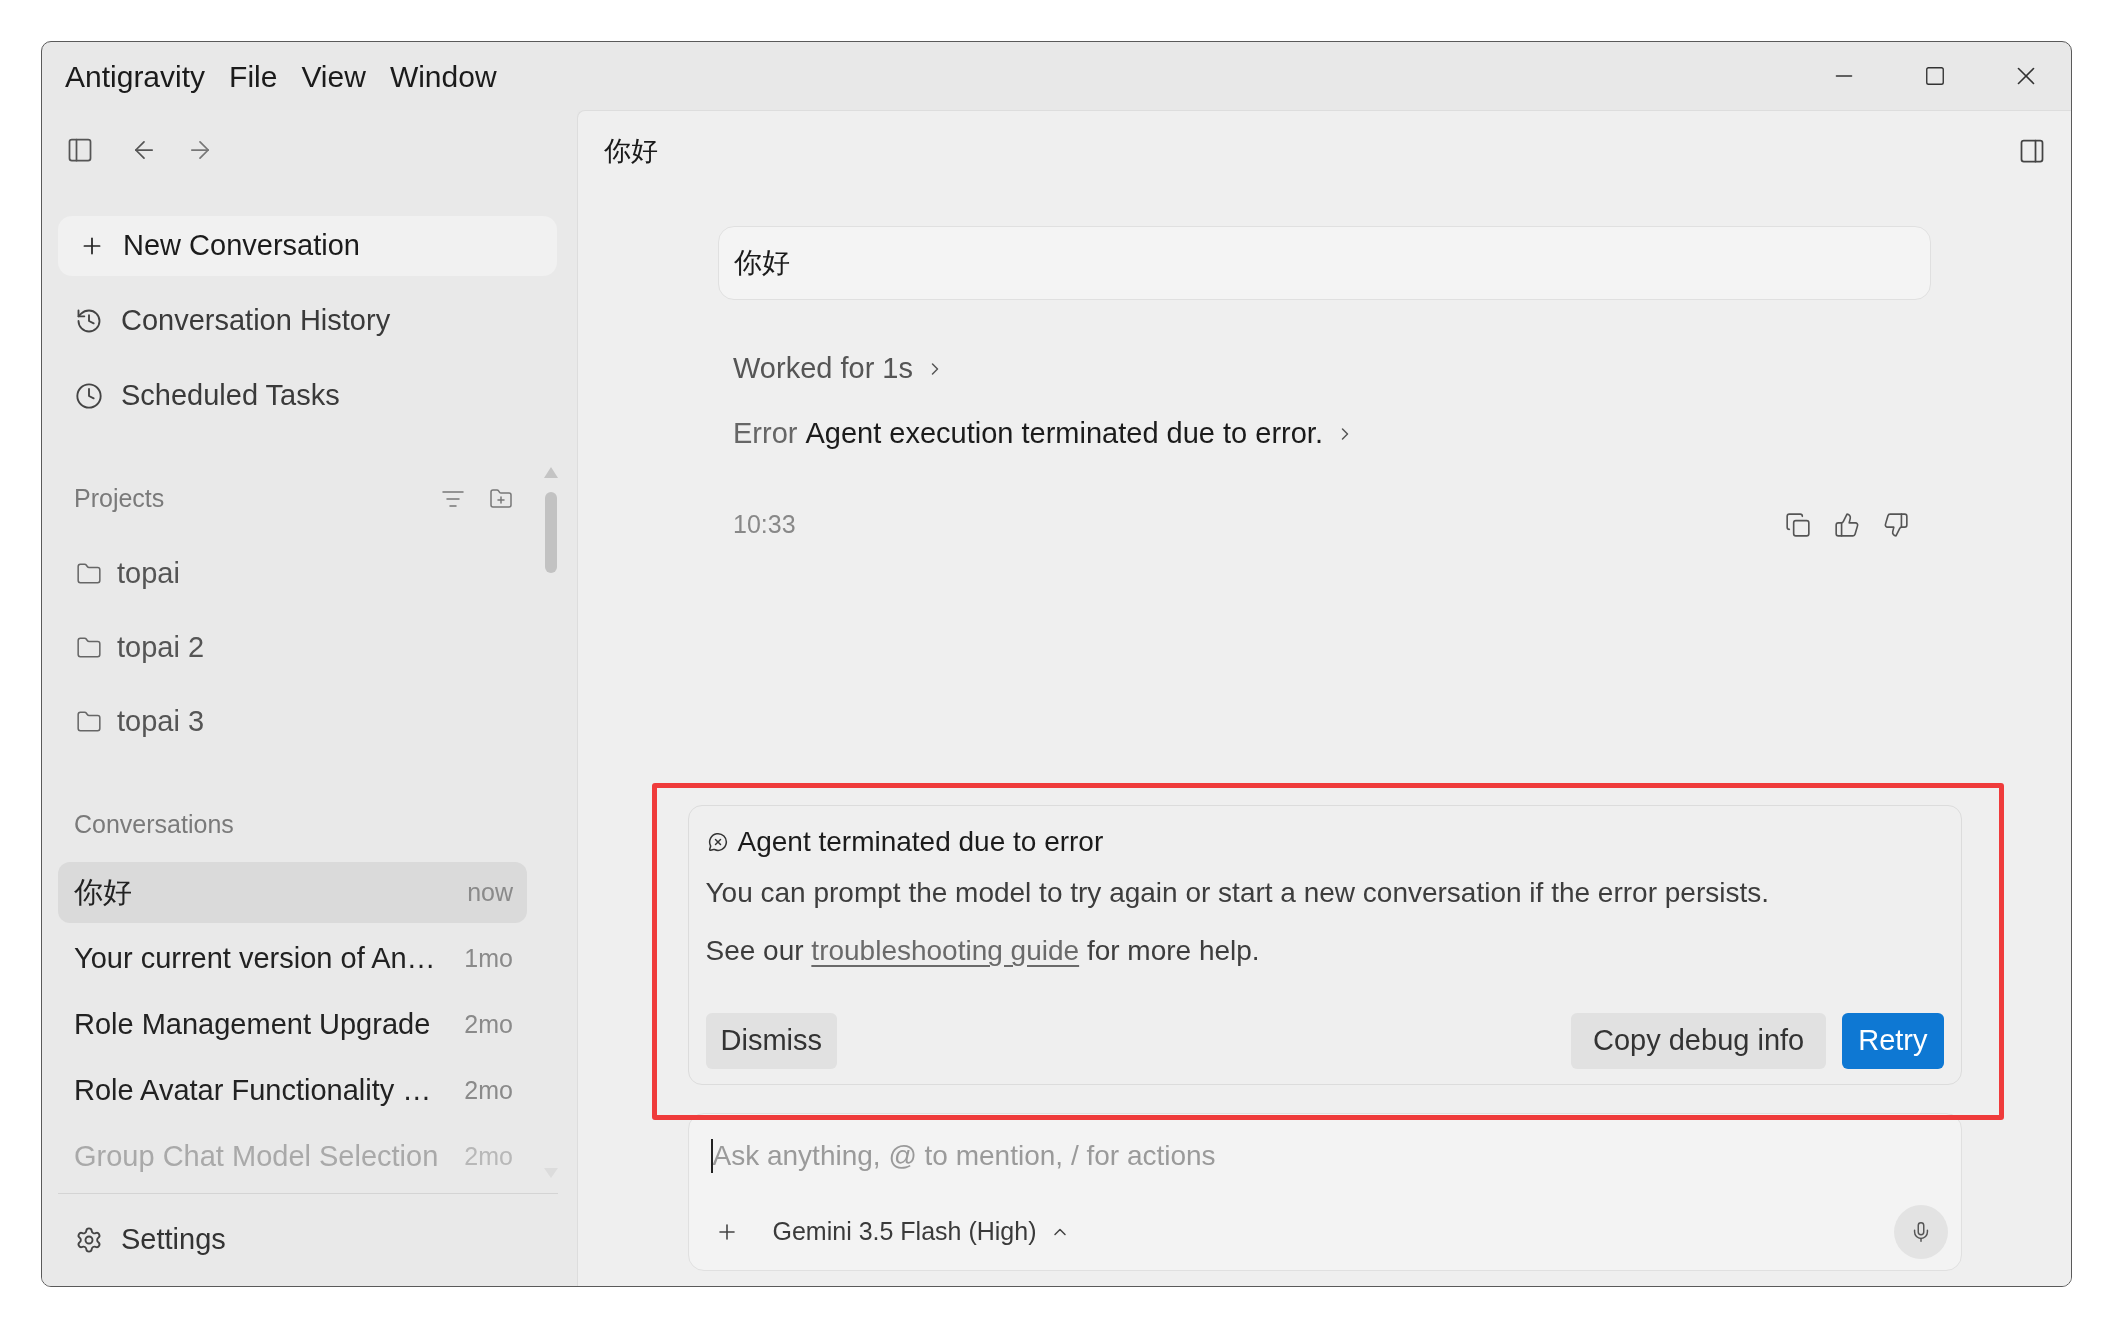 This screenshot has height=1330, width=2114. What do you see at coordinates (488, 958) in the screenshot?
I see `conversation-time: 1mo` at bounding box center [488, 958].